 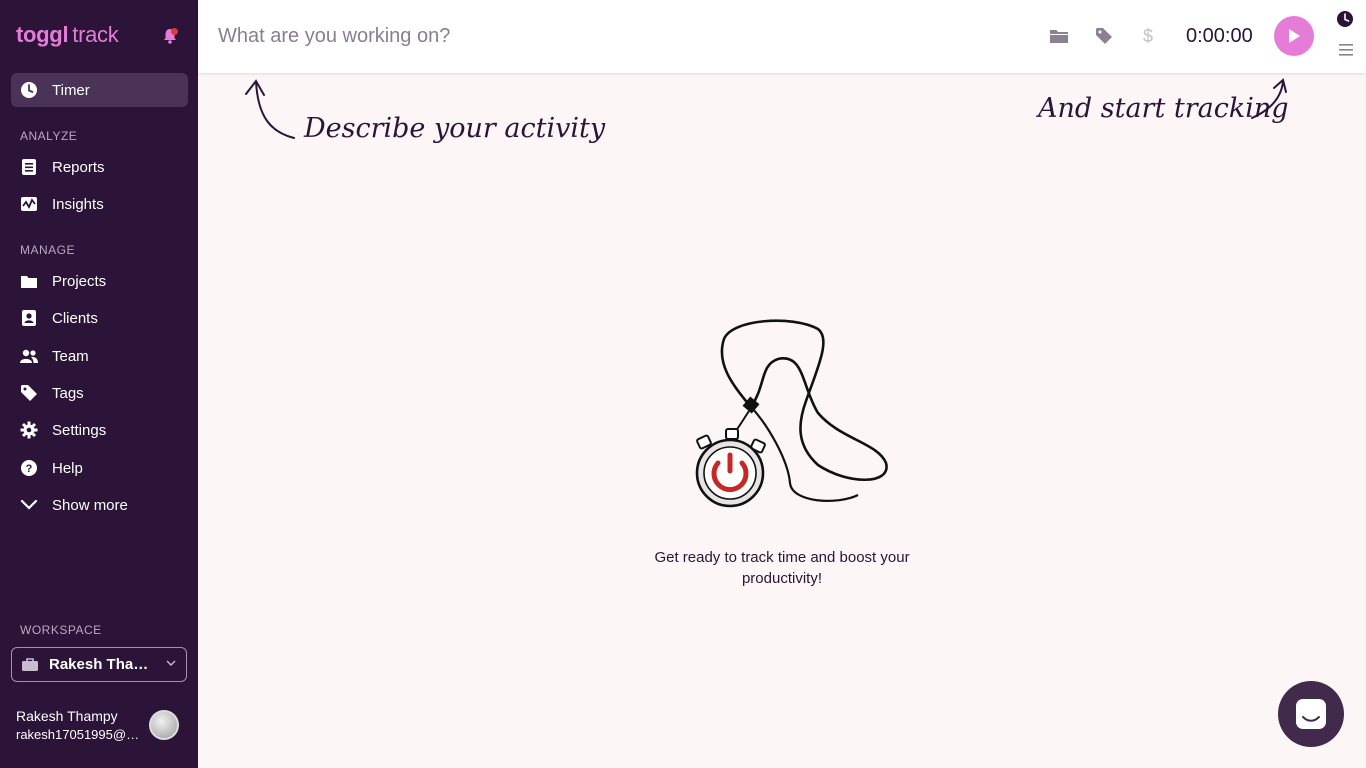 I want to click on sidebar-item-team: Team, so click(x=99, y=356).